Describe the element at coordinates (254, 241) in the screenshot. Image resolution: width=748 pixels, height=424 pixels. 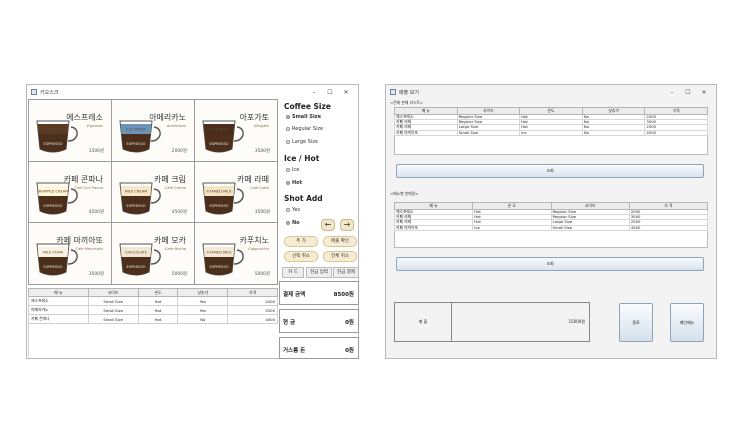
I see `menu-item-name: 카푸치노` at that location.